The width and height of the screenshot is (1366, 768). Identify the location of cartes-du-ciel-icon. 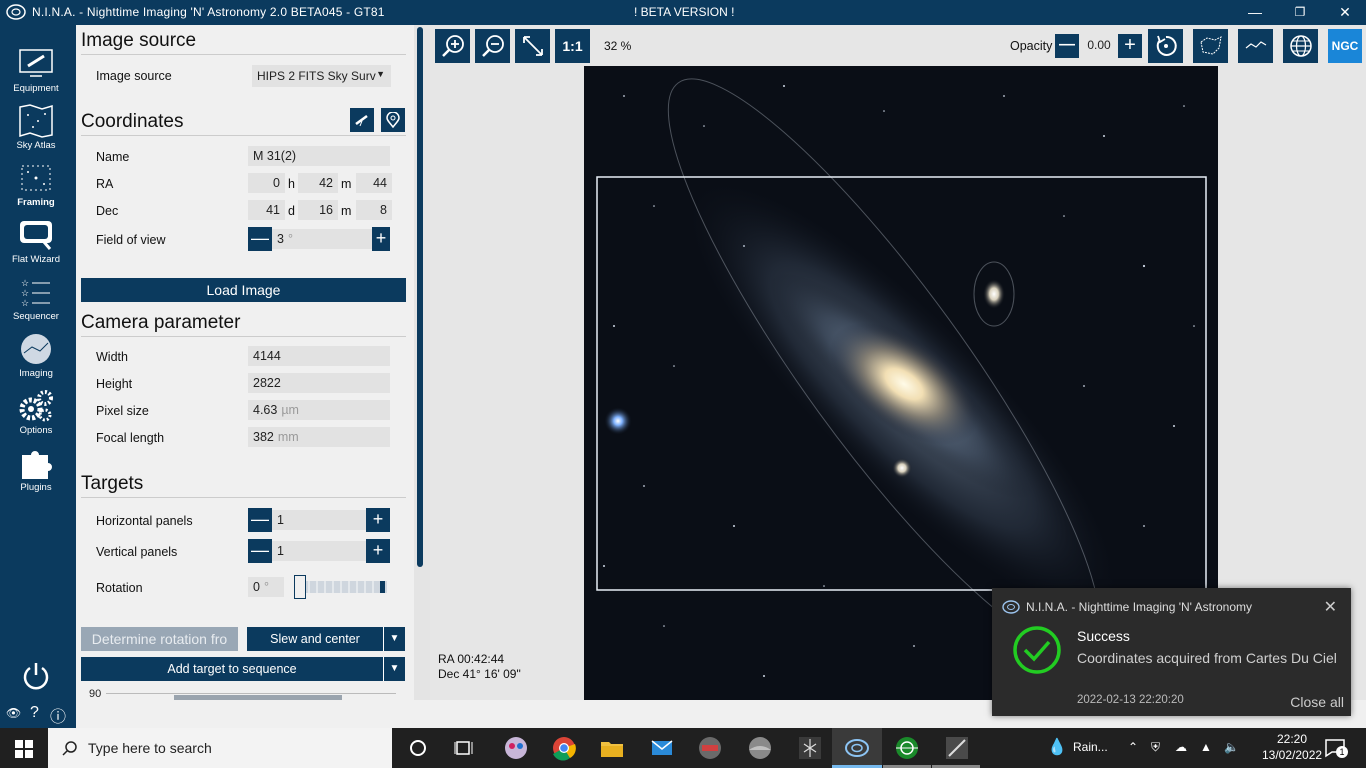
(810, 748).